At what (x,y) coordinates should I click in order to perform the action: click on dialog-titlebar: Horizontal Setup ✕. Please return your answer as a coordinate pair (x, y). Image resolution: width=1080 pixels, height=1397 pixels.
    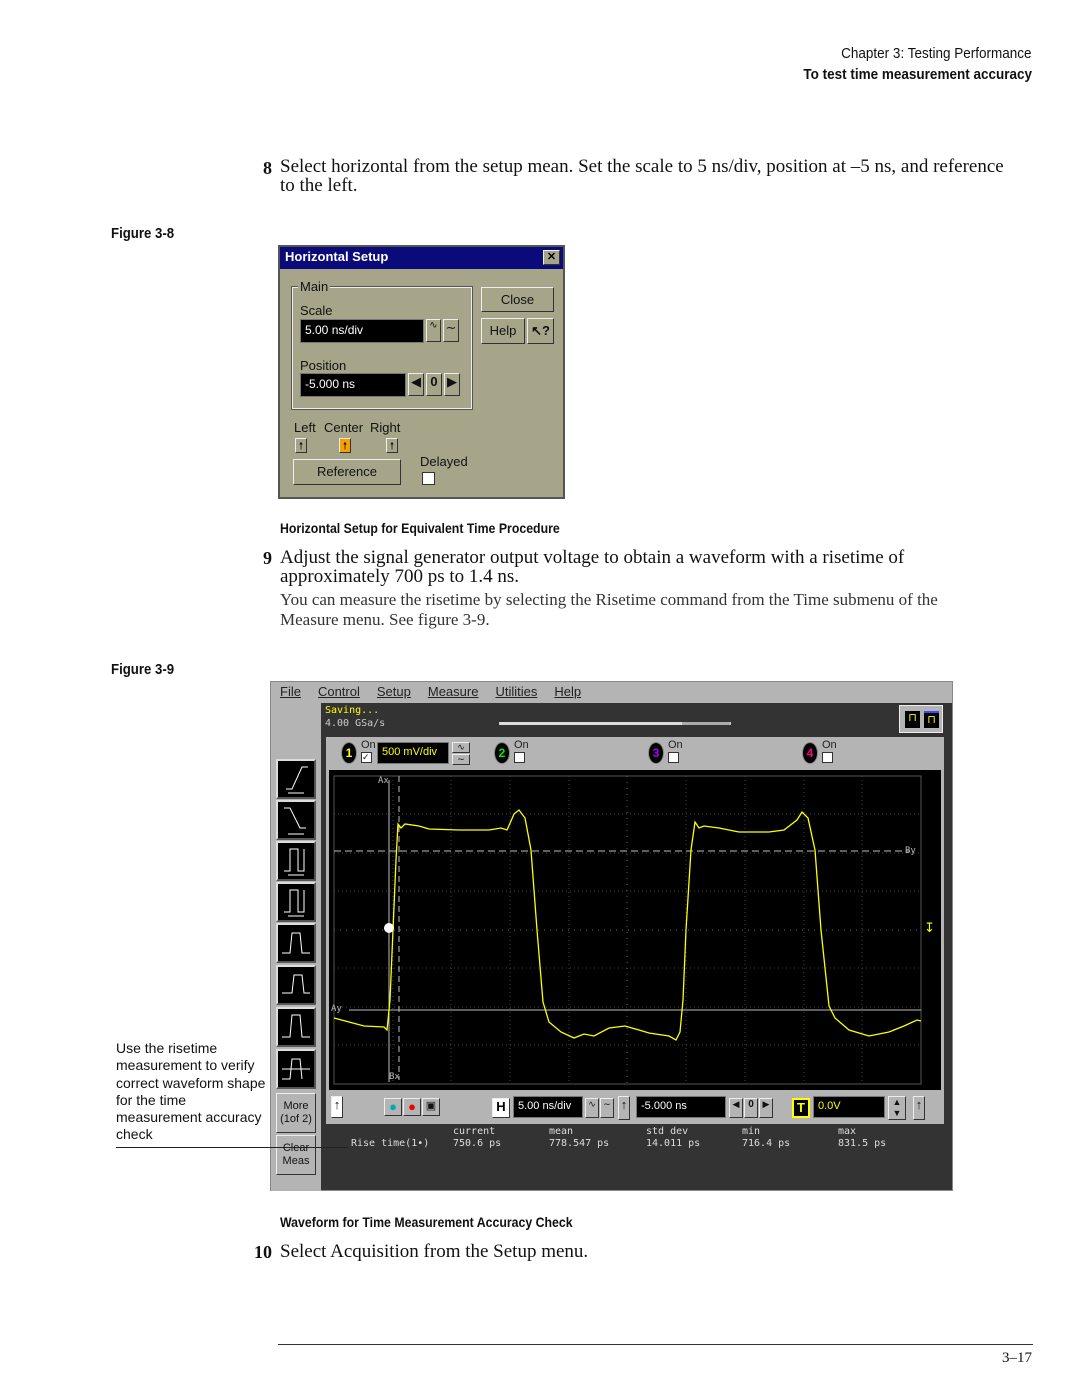
    Looking at the image, I should click on (421, 258).